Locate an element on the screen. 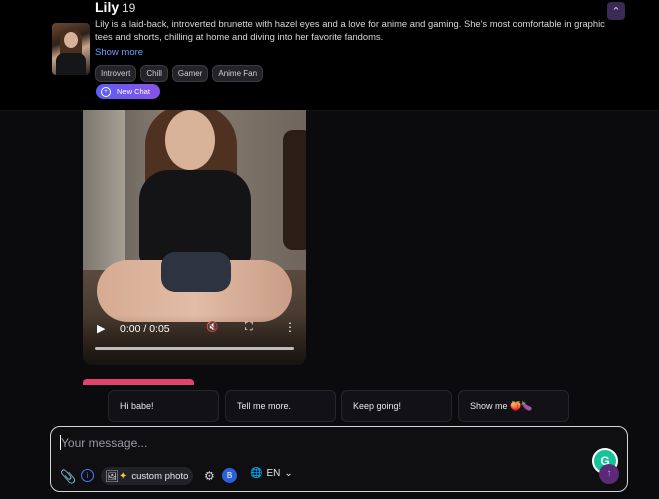  new-chat-button: + New Chat is located at coordinates (128, 91).